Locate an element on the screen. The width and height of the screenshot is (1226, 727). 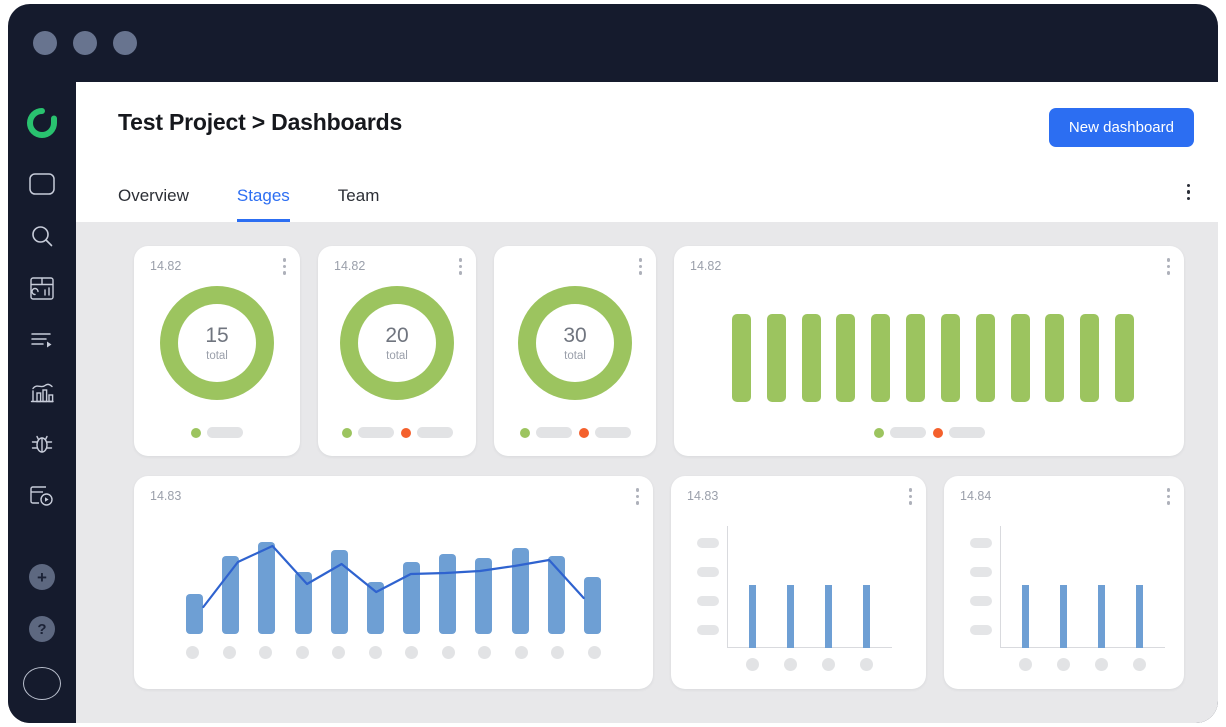
sidebar-item-recordings is located at coordinates (42, 496).